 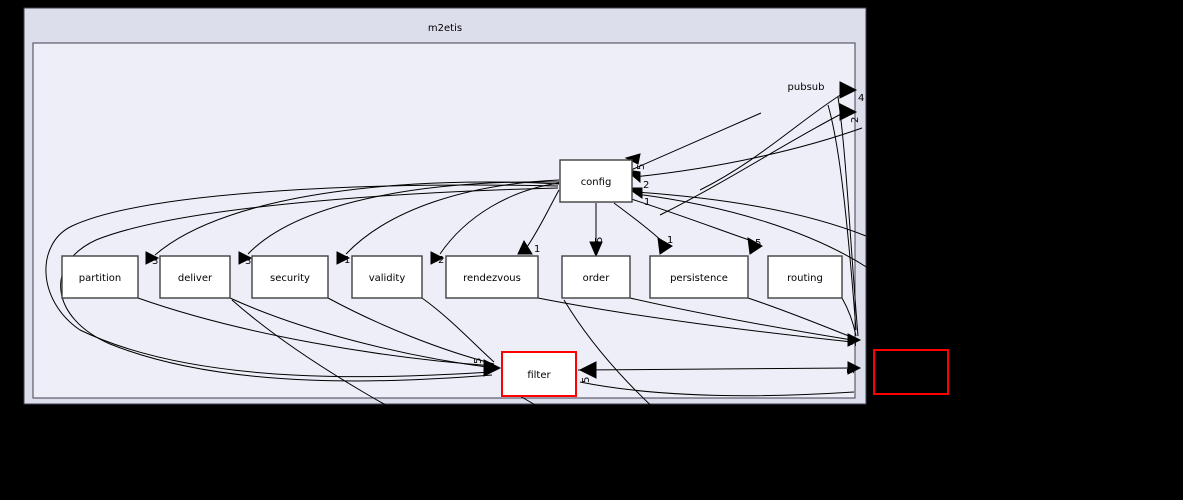 I want to click on edge-label-to-partition-3: 3, so click(x=155, y=261).